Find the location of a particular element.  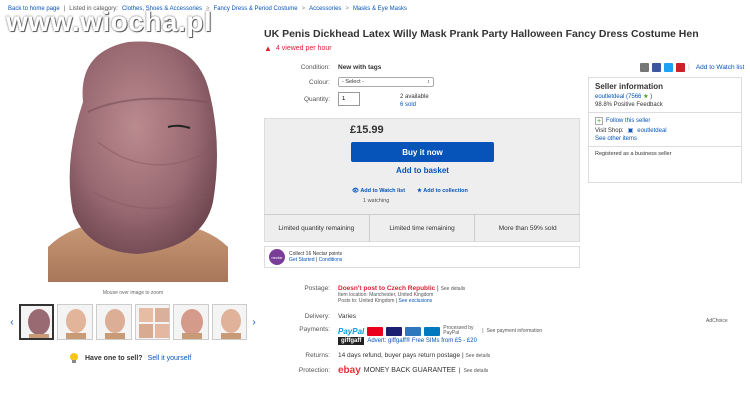

watching-count: 1 watching is located at coordinates (376, 201).